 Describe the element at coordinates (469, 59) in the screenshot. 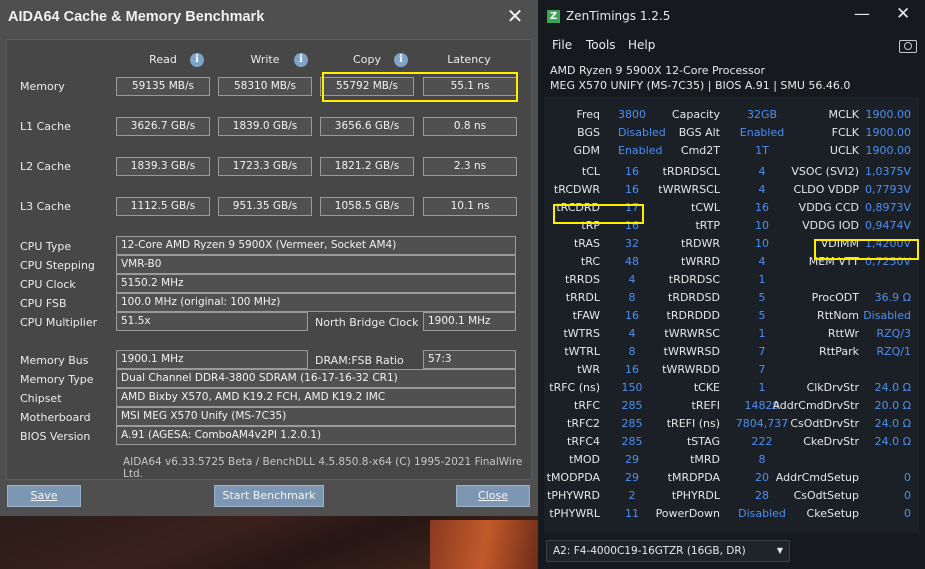

I see `column-header-latency: Latency` at that location.